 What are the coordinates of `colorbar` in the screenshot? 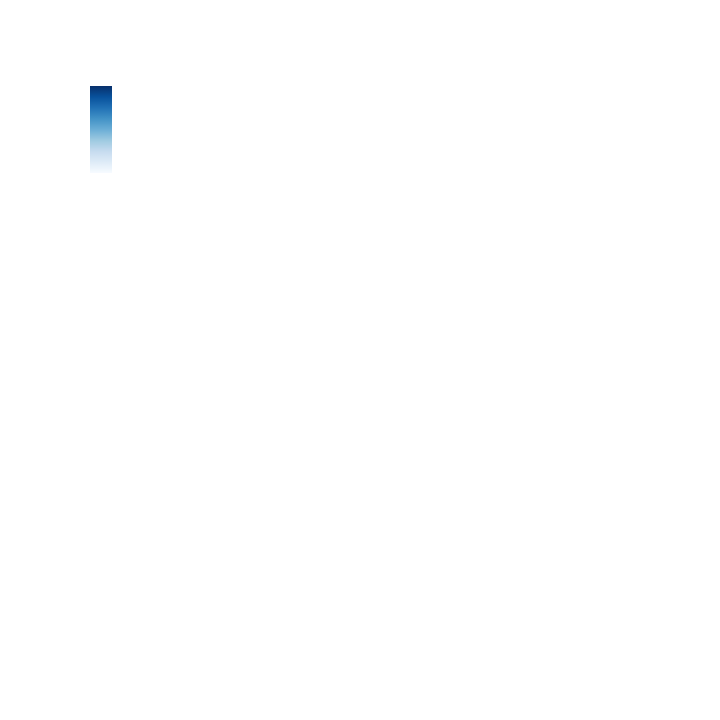 It's located at (101, 129).